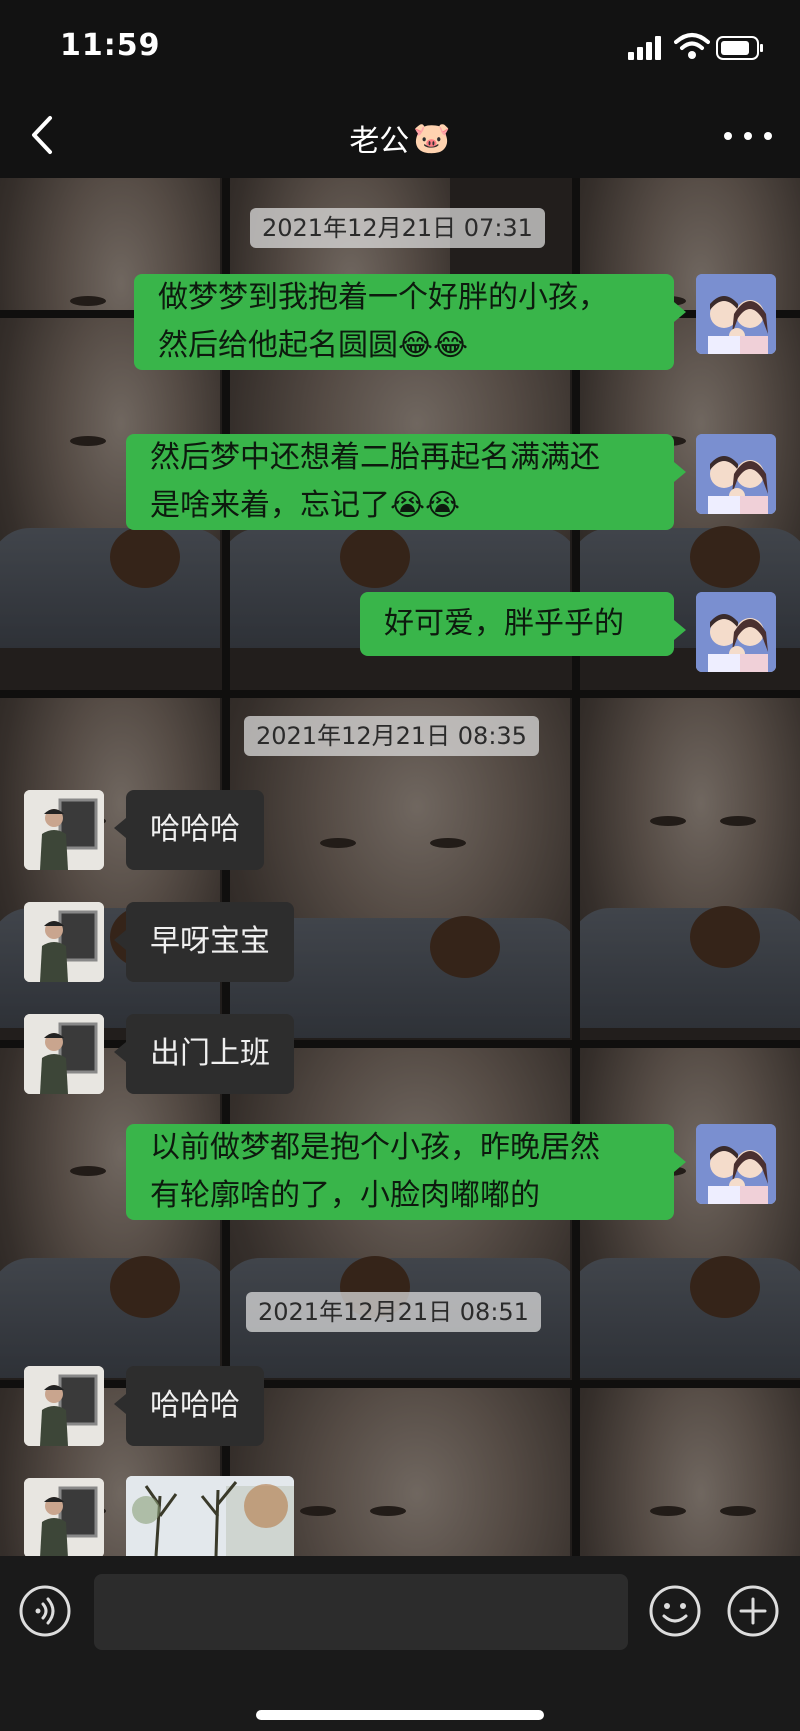 This screenshot has height=1731, width=800. Describe the element at coordinates (739, 48) in the screenshot. I see `battery-icon` at that location.